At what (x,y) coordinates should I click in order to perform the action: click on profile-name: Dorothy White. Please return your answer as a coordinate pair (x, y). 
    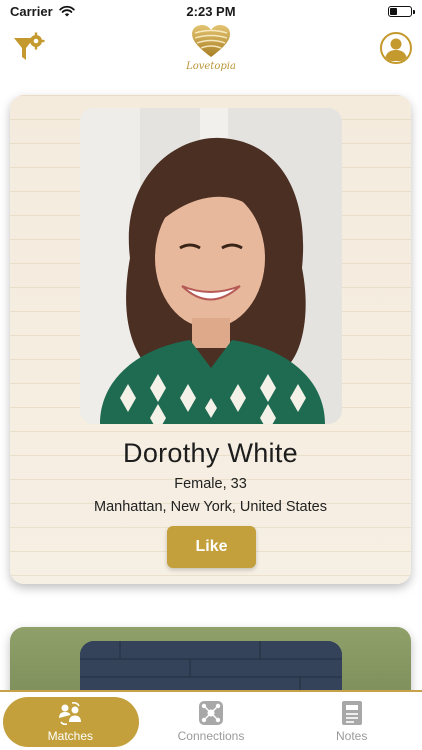
    Looking at the image, I should click on (210, 453).